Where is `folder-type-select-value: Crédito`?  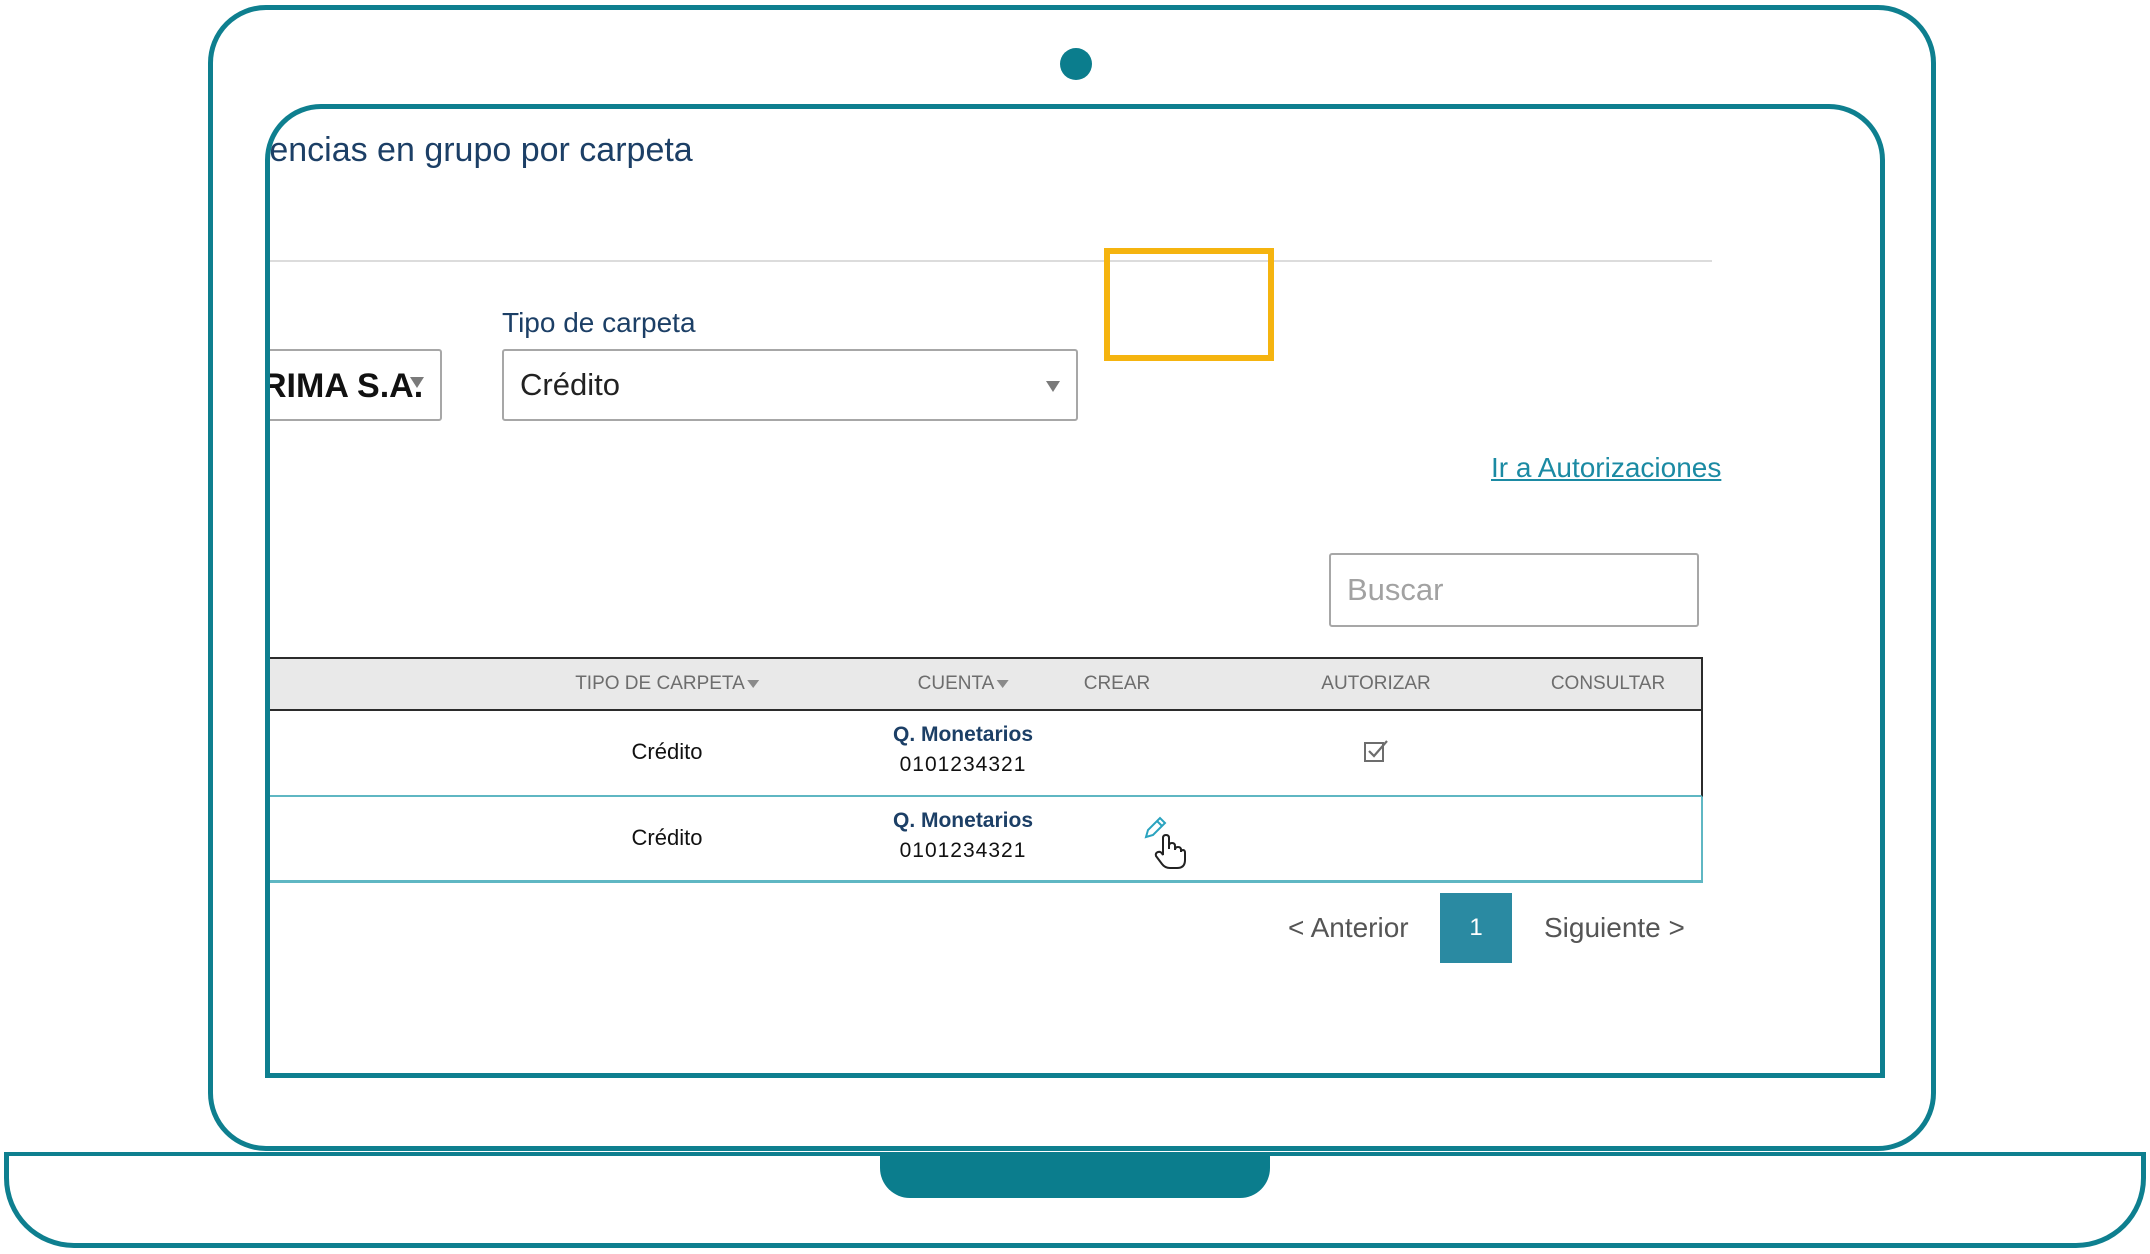 folder-type-select-value: Crédito is located at coordinates (570, 384).